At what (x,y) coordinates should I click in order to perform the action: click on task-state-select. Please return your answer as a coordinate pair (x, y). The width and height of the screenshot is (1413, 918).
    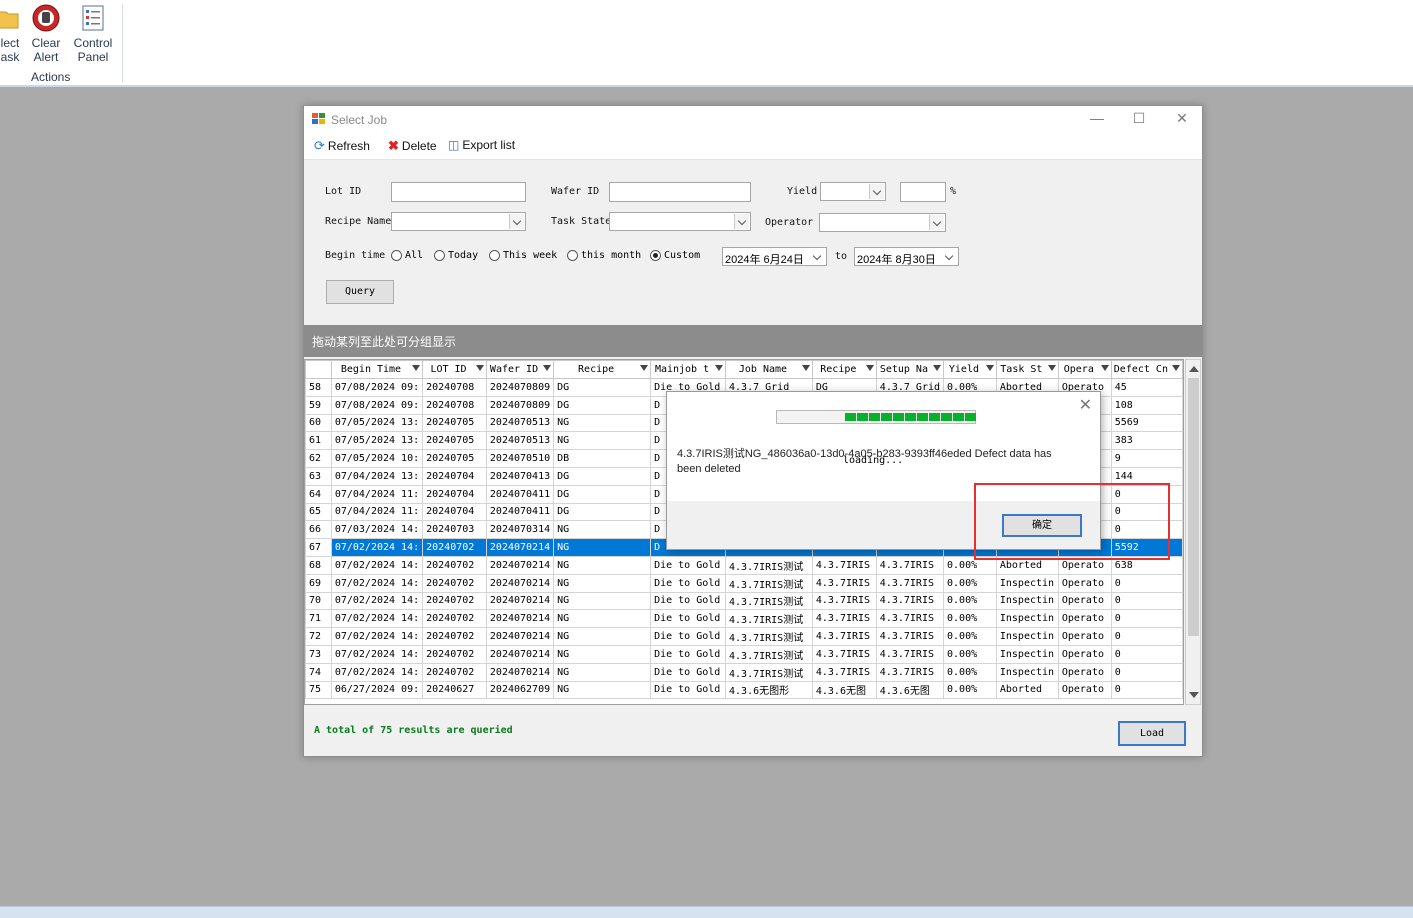
    Looking at the image, I should click on (680, 221).